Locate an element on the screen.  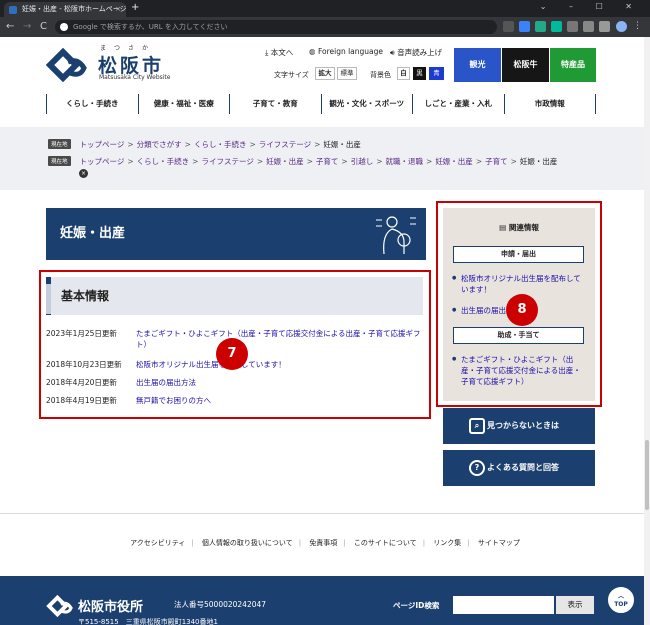
news-link: 出生届の届出方法 is located at coordinates (281, 382).